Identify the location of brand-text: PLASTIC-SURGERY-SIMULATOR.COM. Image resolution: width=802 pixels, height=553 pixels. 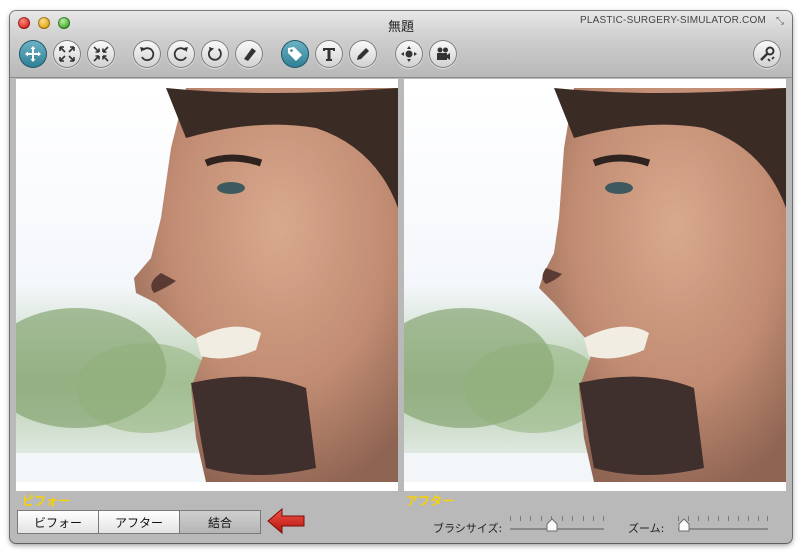
(672, 20).